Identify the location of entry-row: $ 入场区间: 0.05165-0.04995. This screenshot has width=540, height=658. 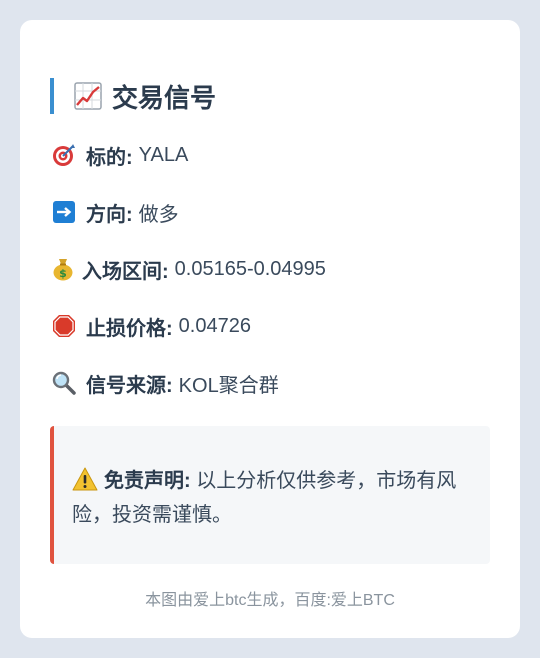
(189, 269).